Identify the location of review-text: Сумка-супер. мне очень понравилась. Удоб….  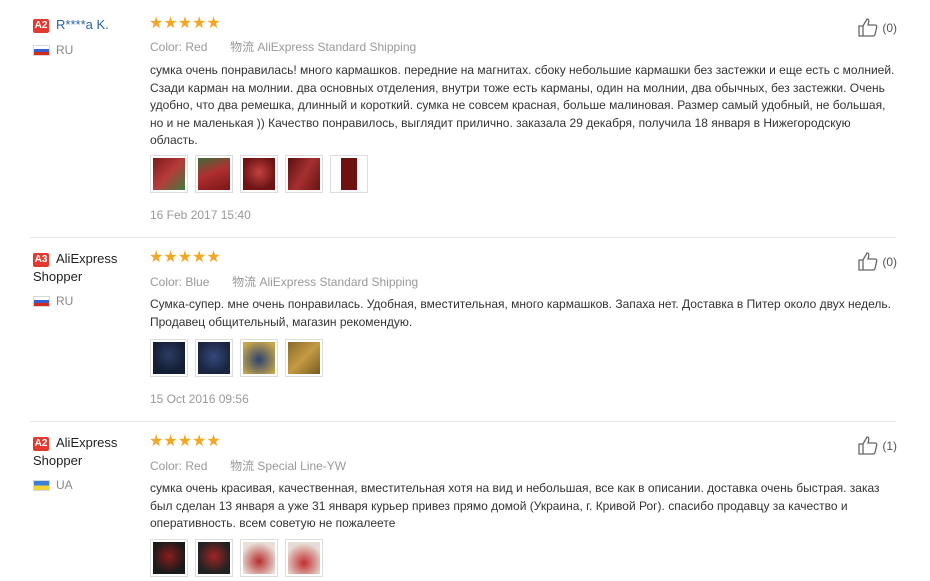
(520, 313).